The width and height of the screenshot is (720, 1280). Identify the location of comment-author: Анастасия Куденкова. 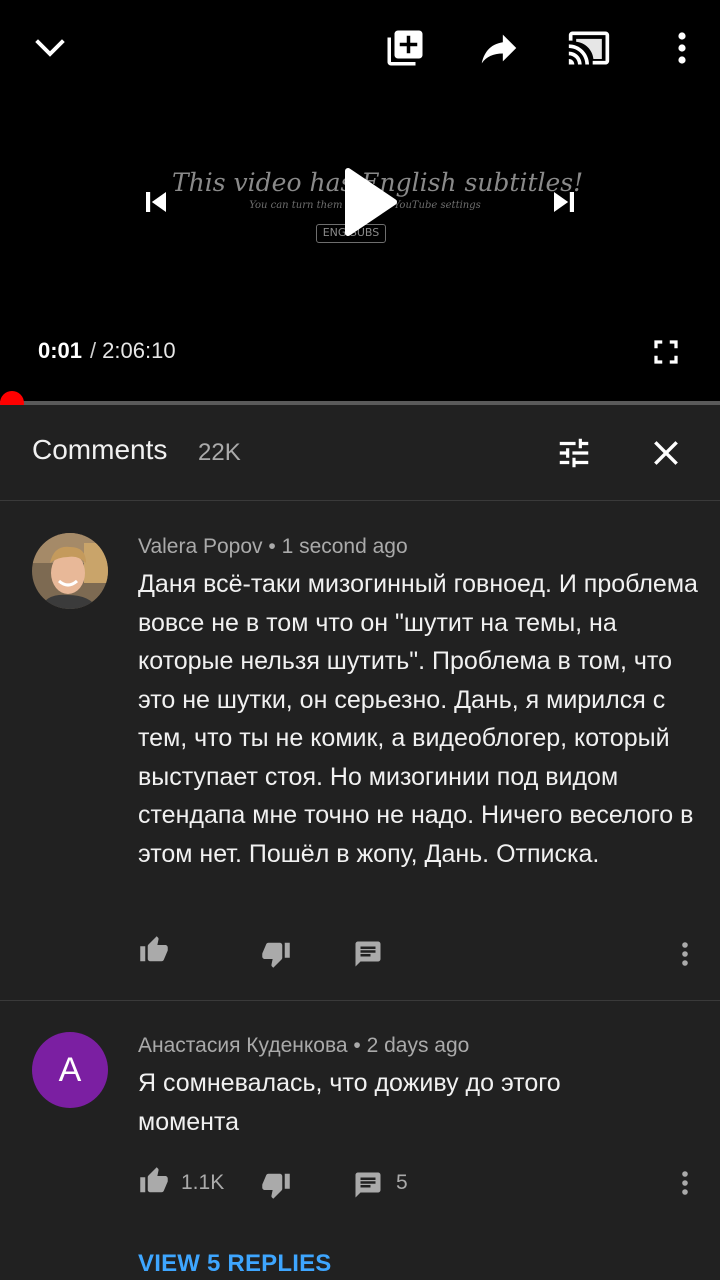
(243, 1045).